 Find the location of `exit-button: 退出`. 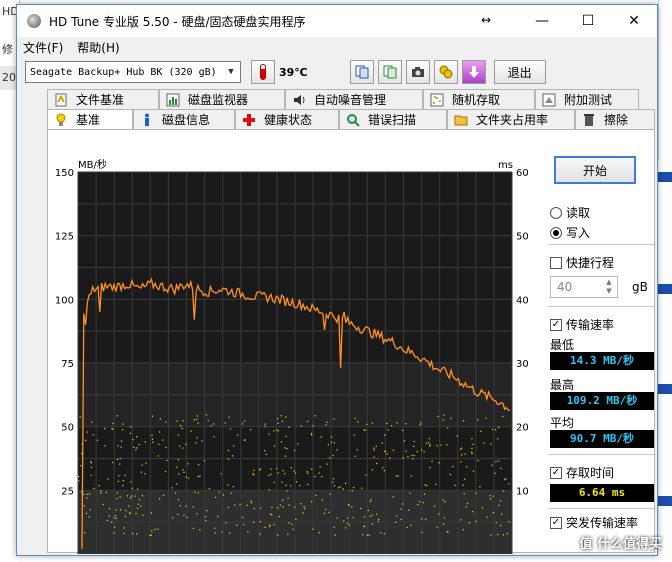

exit-button: 退出 is located at coordinates (519, 72).